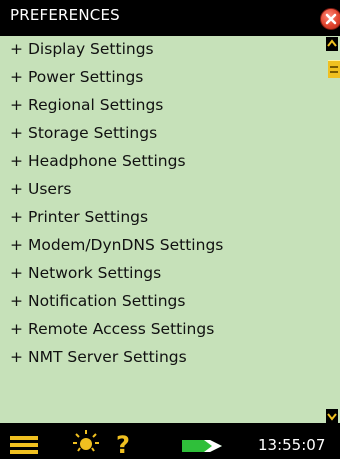 The image size is (340, 459). Describe the element at coordinates (170, 15) in the screenshot. I see `title-bar: PREFERENCES` at that location.